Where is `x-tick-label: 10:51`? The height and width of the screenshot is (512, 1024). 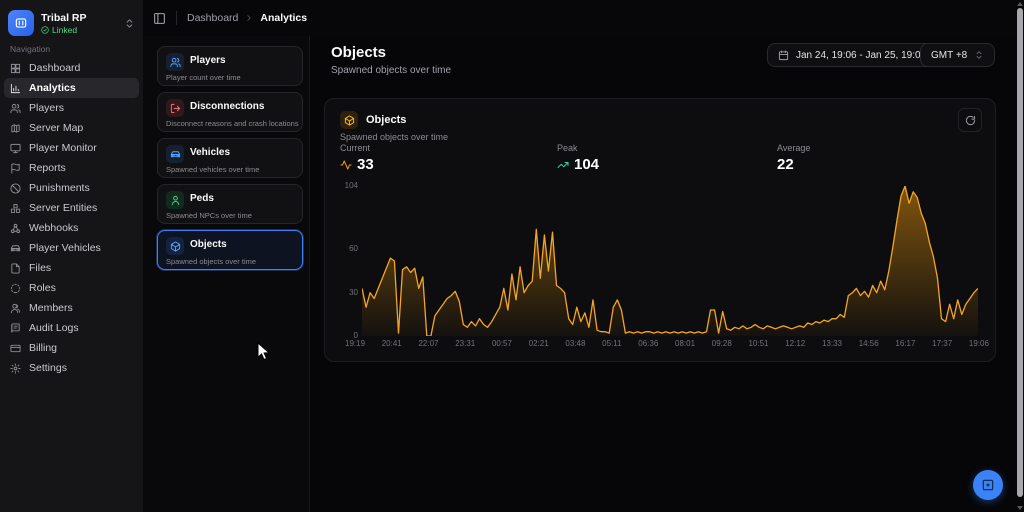 x-tick-label: 10:51 is located at coordinates (758, 343).